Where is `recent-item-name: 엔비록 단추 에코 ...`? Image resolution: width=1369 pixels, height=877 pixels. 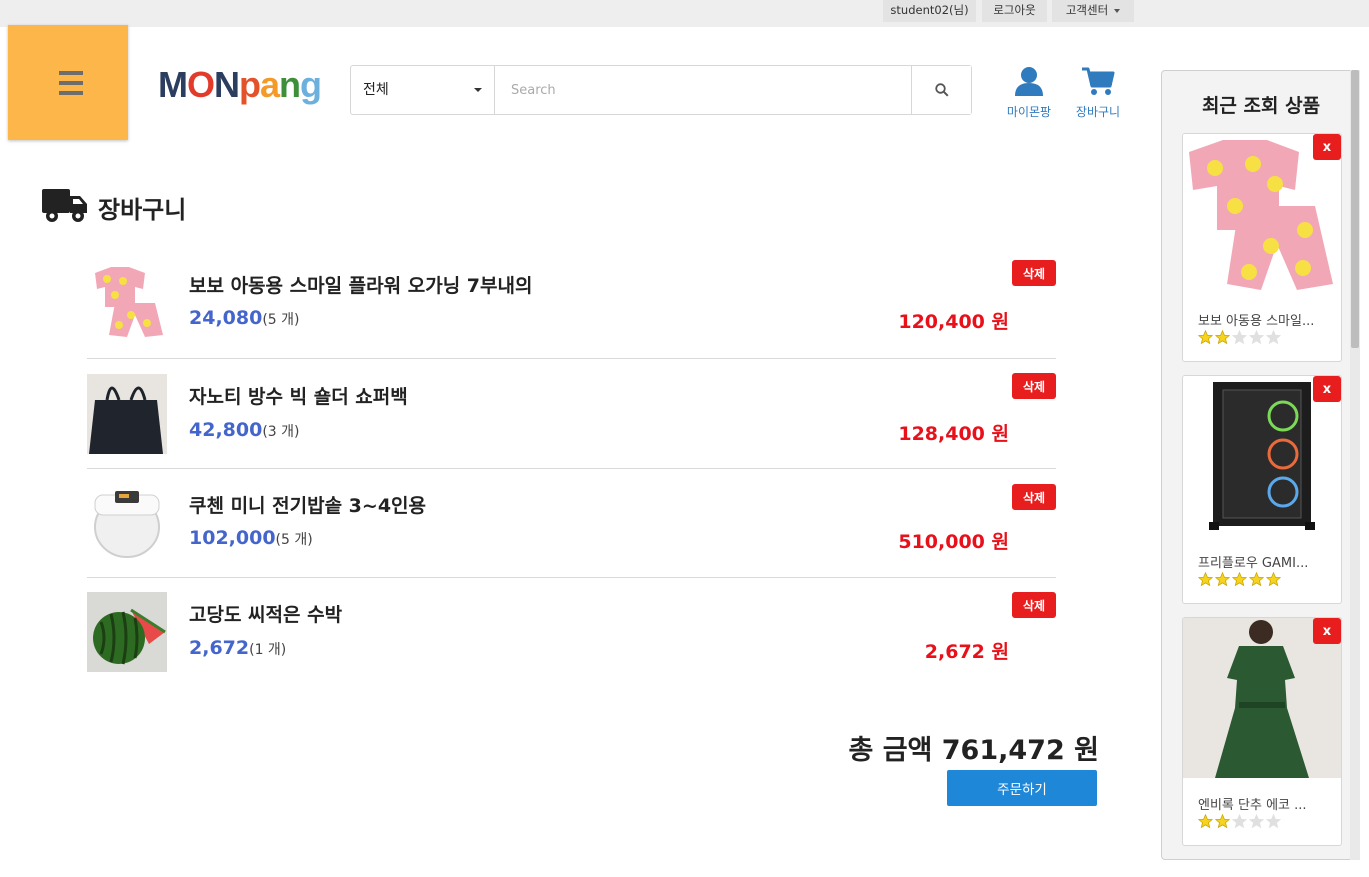
recent-item-name: 엔비록 단추 에코 ... is located at coordinates (1265, 803).